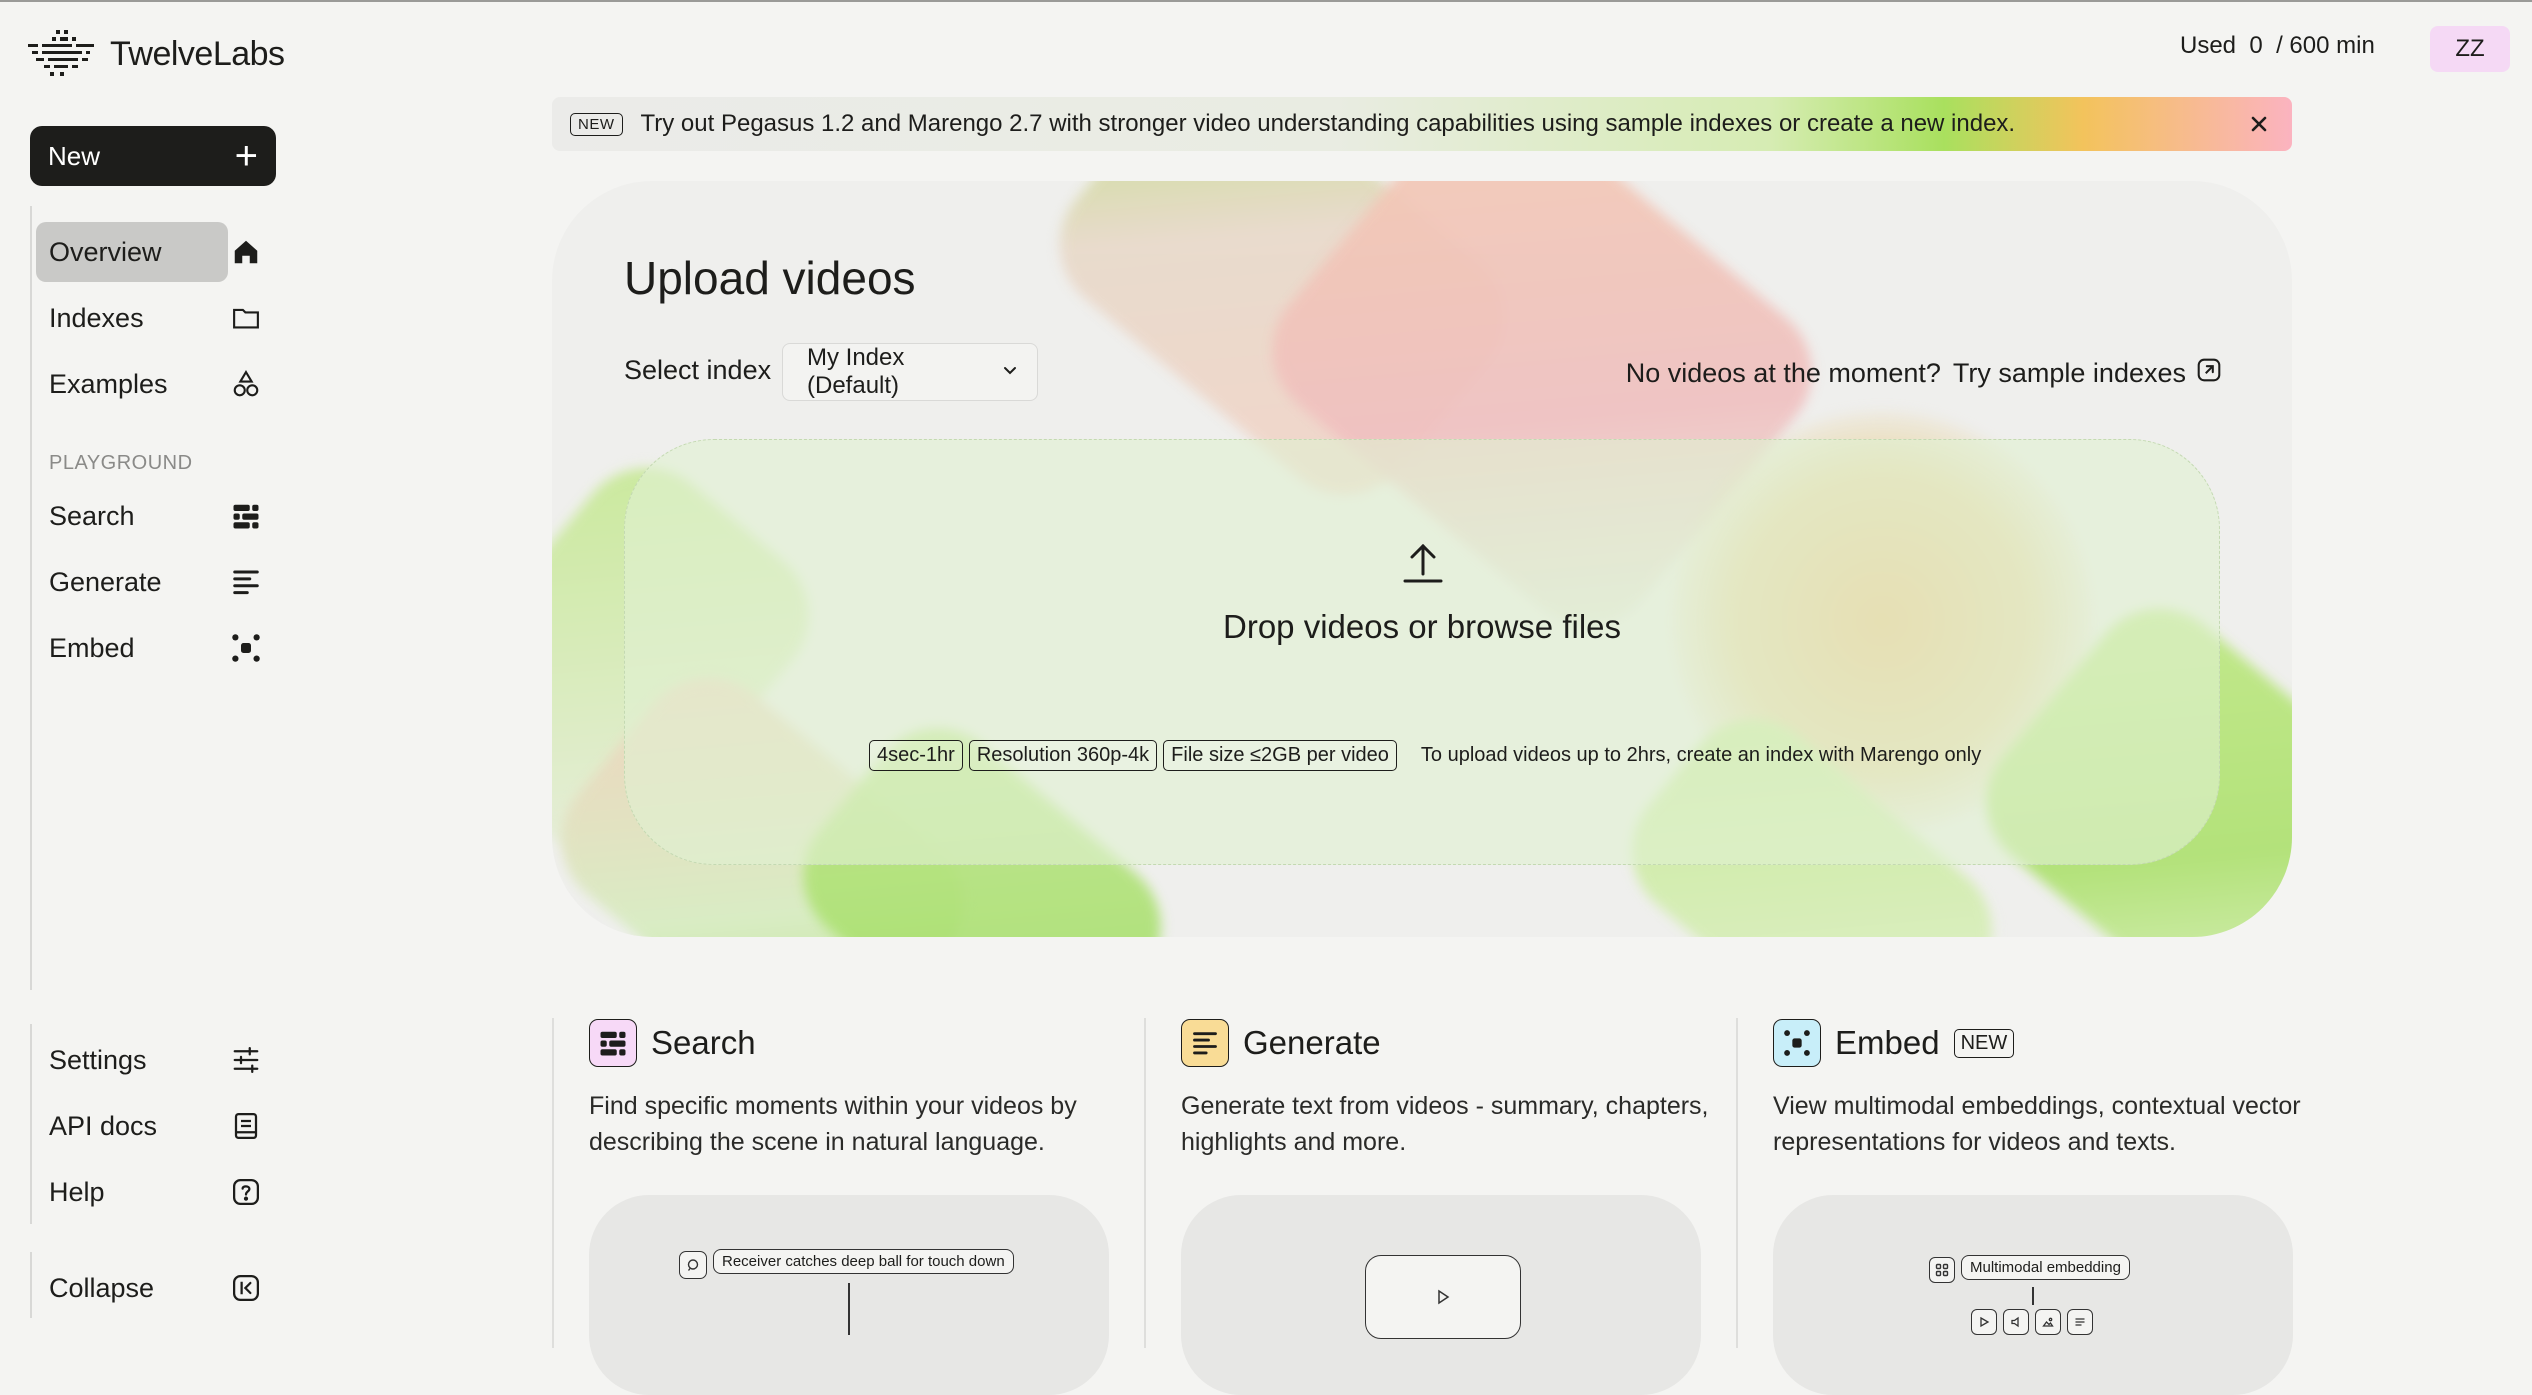  I want to click on sidebar-item-overview: Overview, so click(155, 252).